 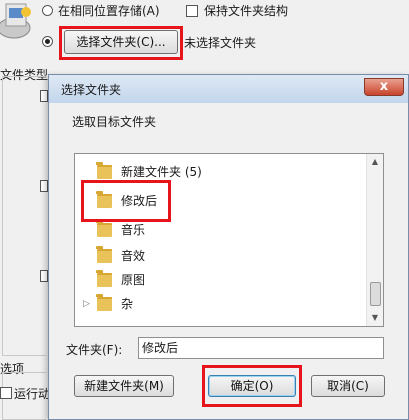 What do you see at coordinates (109, 11) in the screenshot?
I see `same-location-label: 在相同位置存储(A)` at bounding box center [109, 11].